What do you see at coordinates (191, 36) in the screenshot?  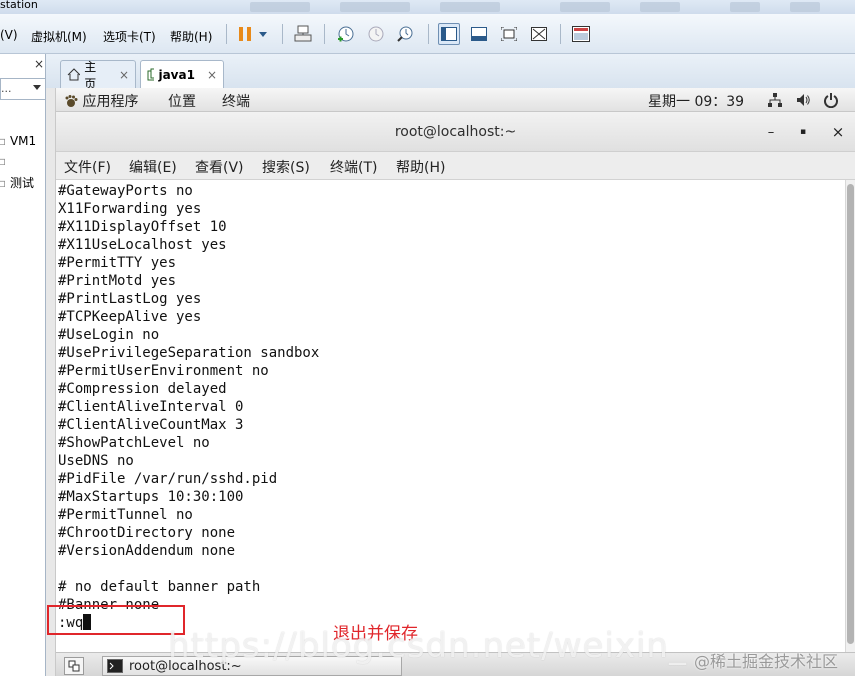 I see `host-menu-help: 帮助(H)` at bounding box center [191, 36].